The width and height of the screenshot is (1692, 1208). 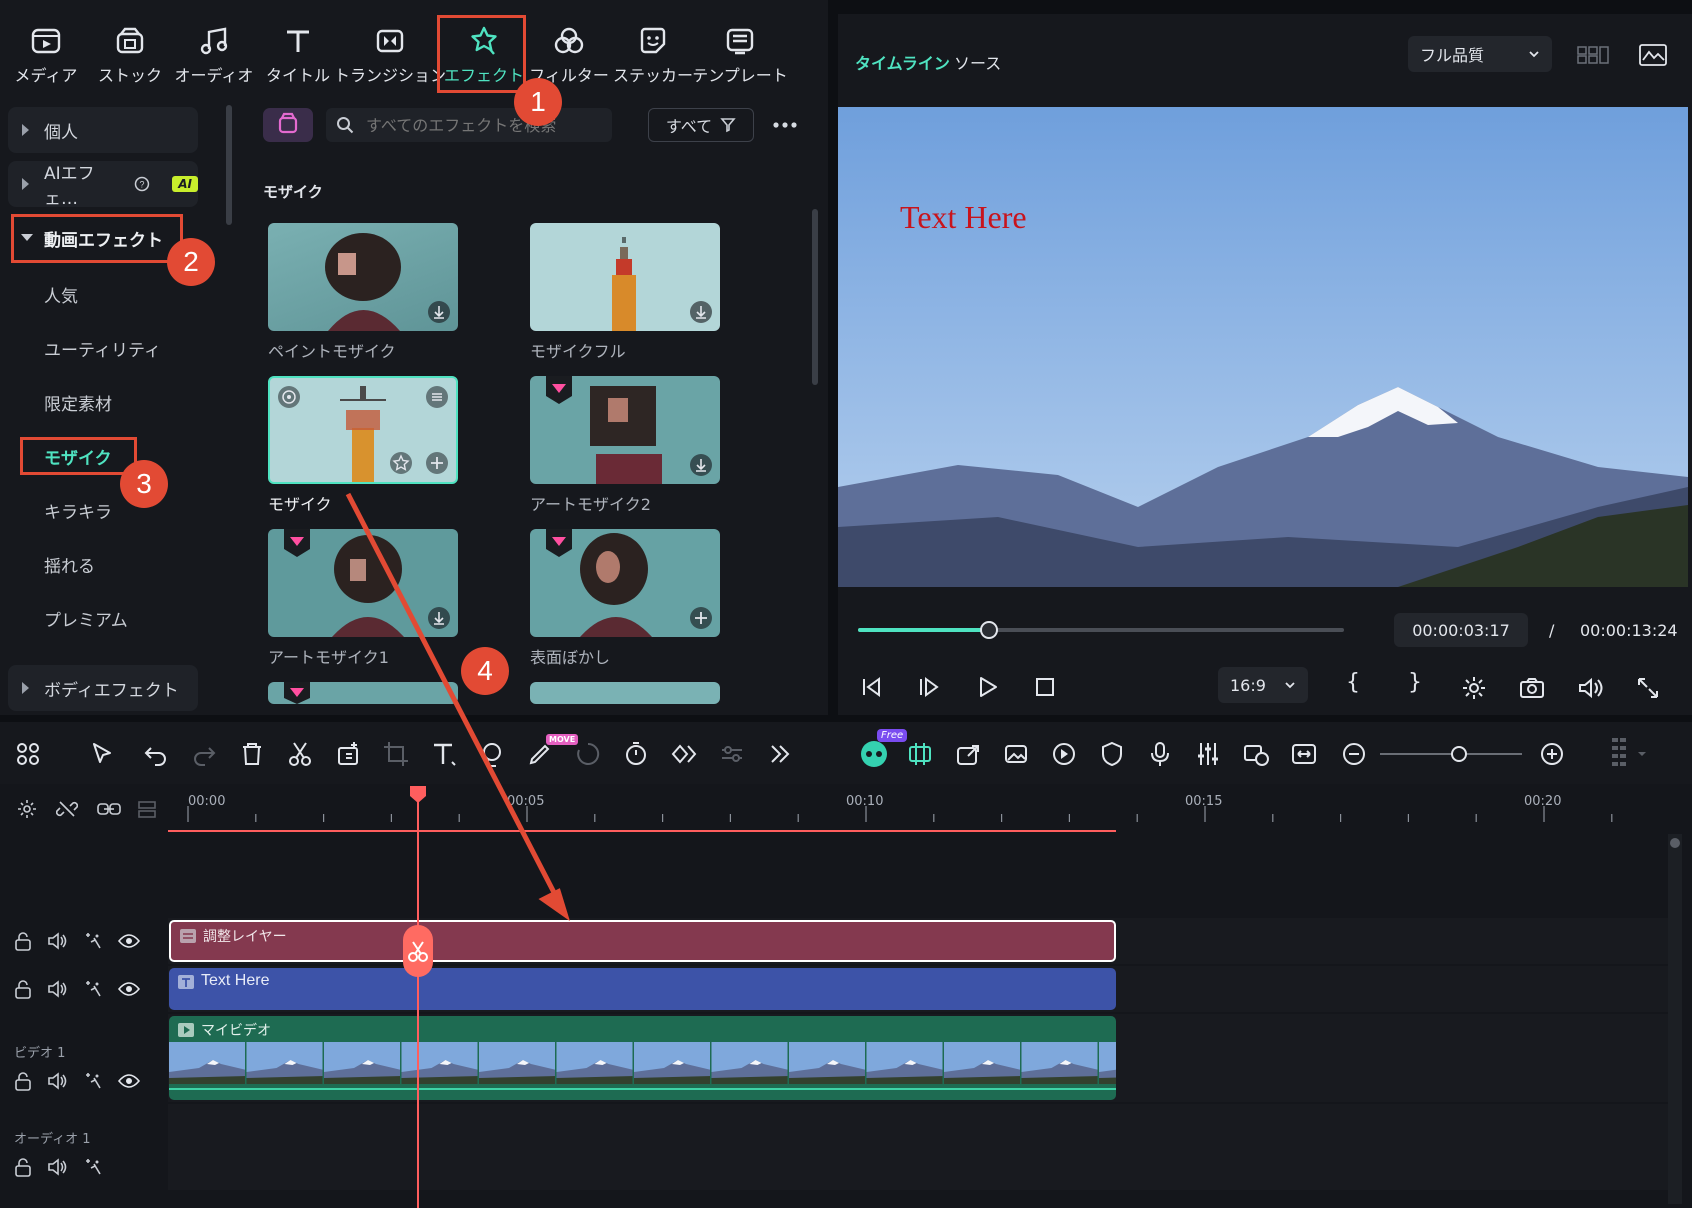 What do you see at coordinates (701, 125) in the screenshot?
I see `filter-all-button: すべて` at bounding box center [701, 125].